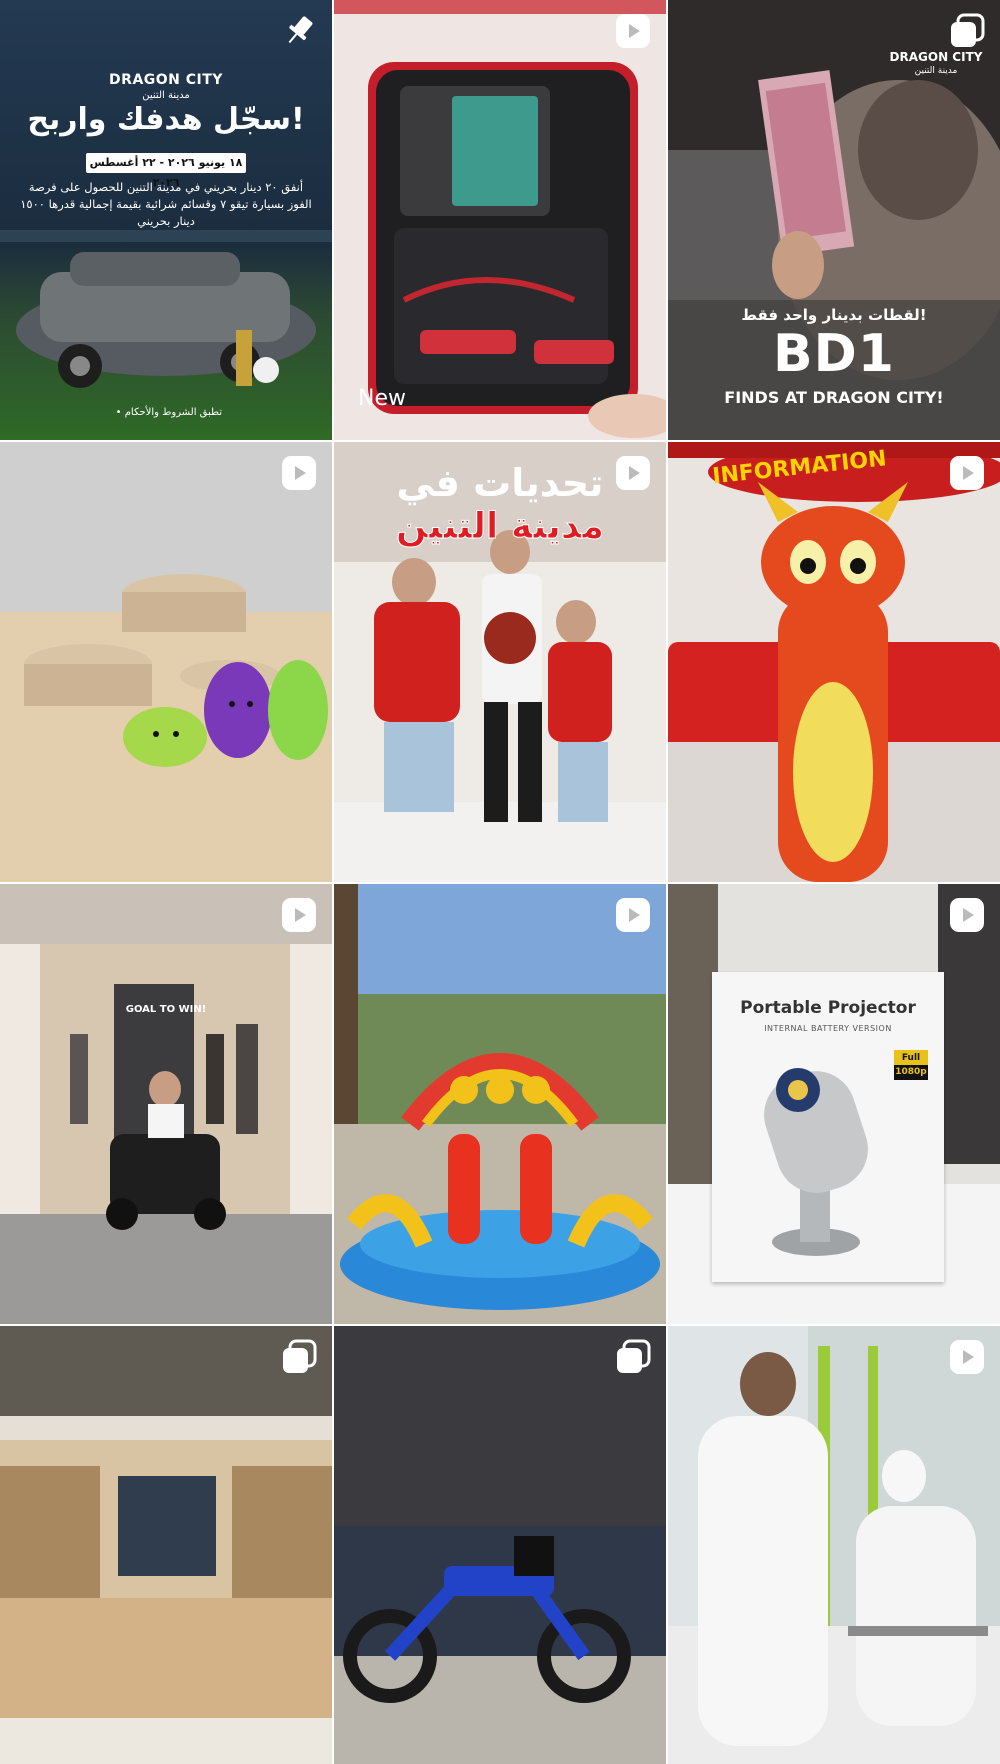  I want to click on post-4-image, so click(166, 662).